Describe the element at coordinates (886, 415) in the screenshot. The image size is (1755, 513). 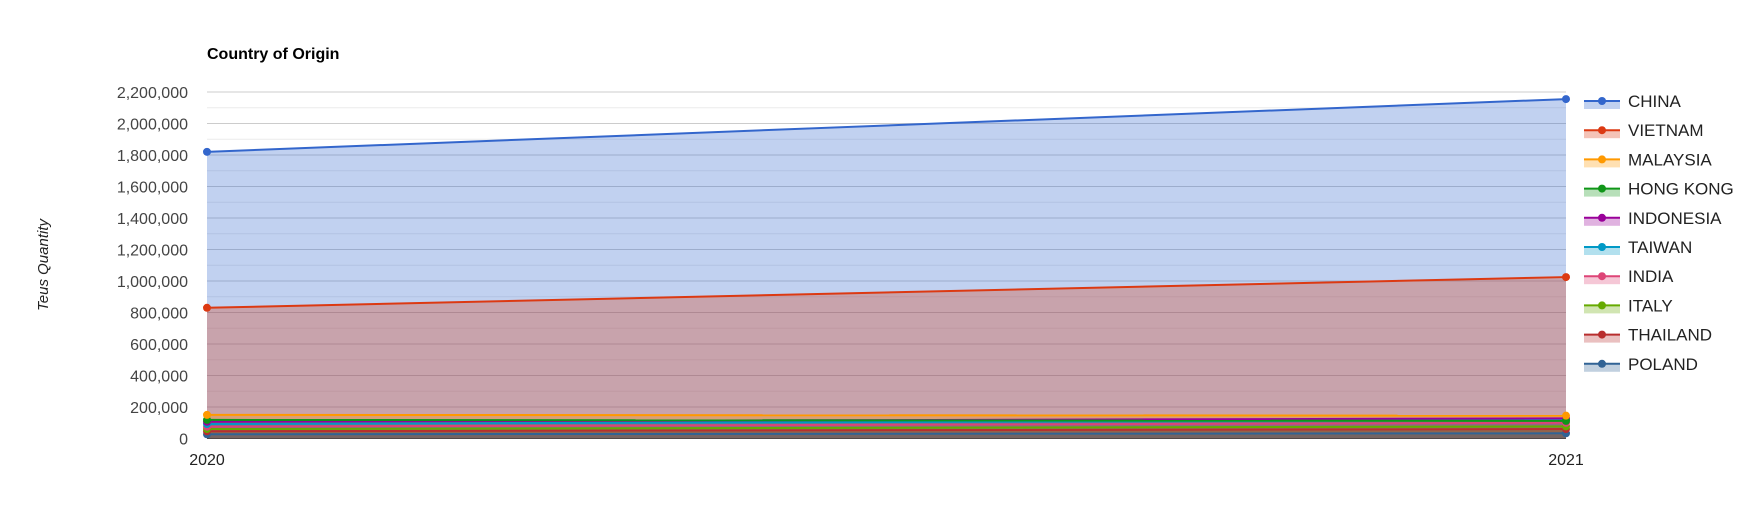
I see `line-malaysia` at that location.